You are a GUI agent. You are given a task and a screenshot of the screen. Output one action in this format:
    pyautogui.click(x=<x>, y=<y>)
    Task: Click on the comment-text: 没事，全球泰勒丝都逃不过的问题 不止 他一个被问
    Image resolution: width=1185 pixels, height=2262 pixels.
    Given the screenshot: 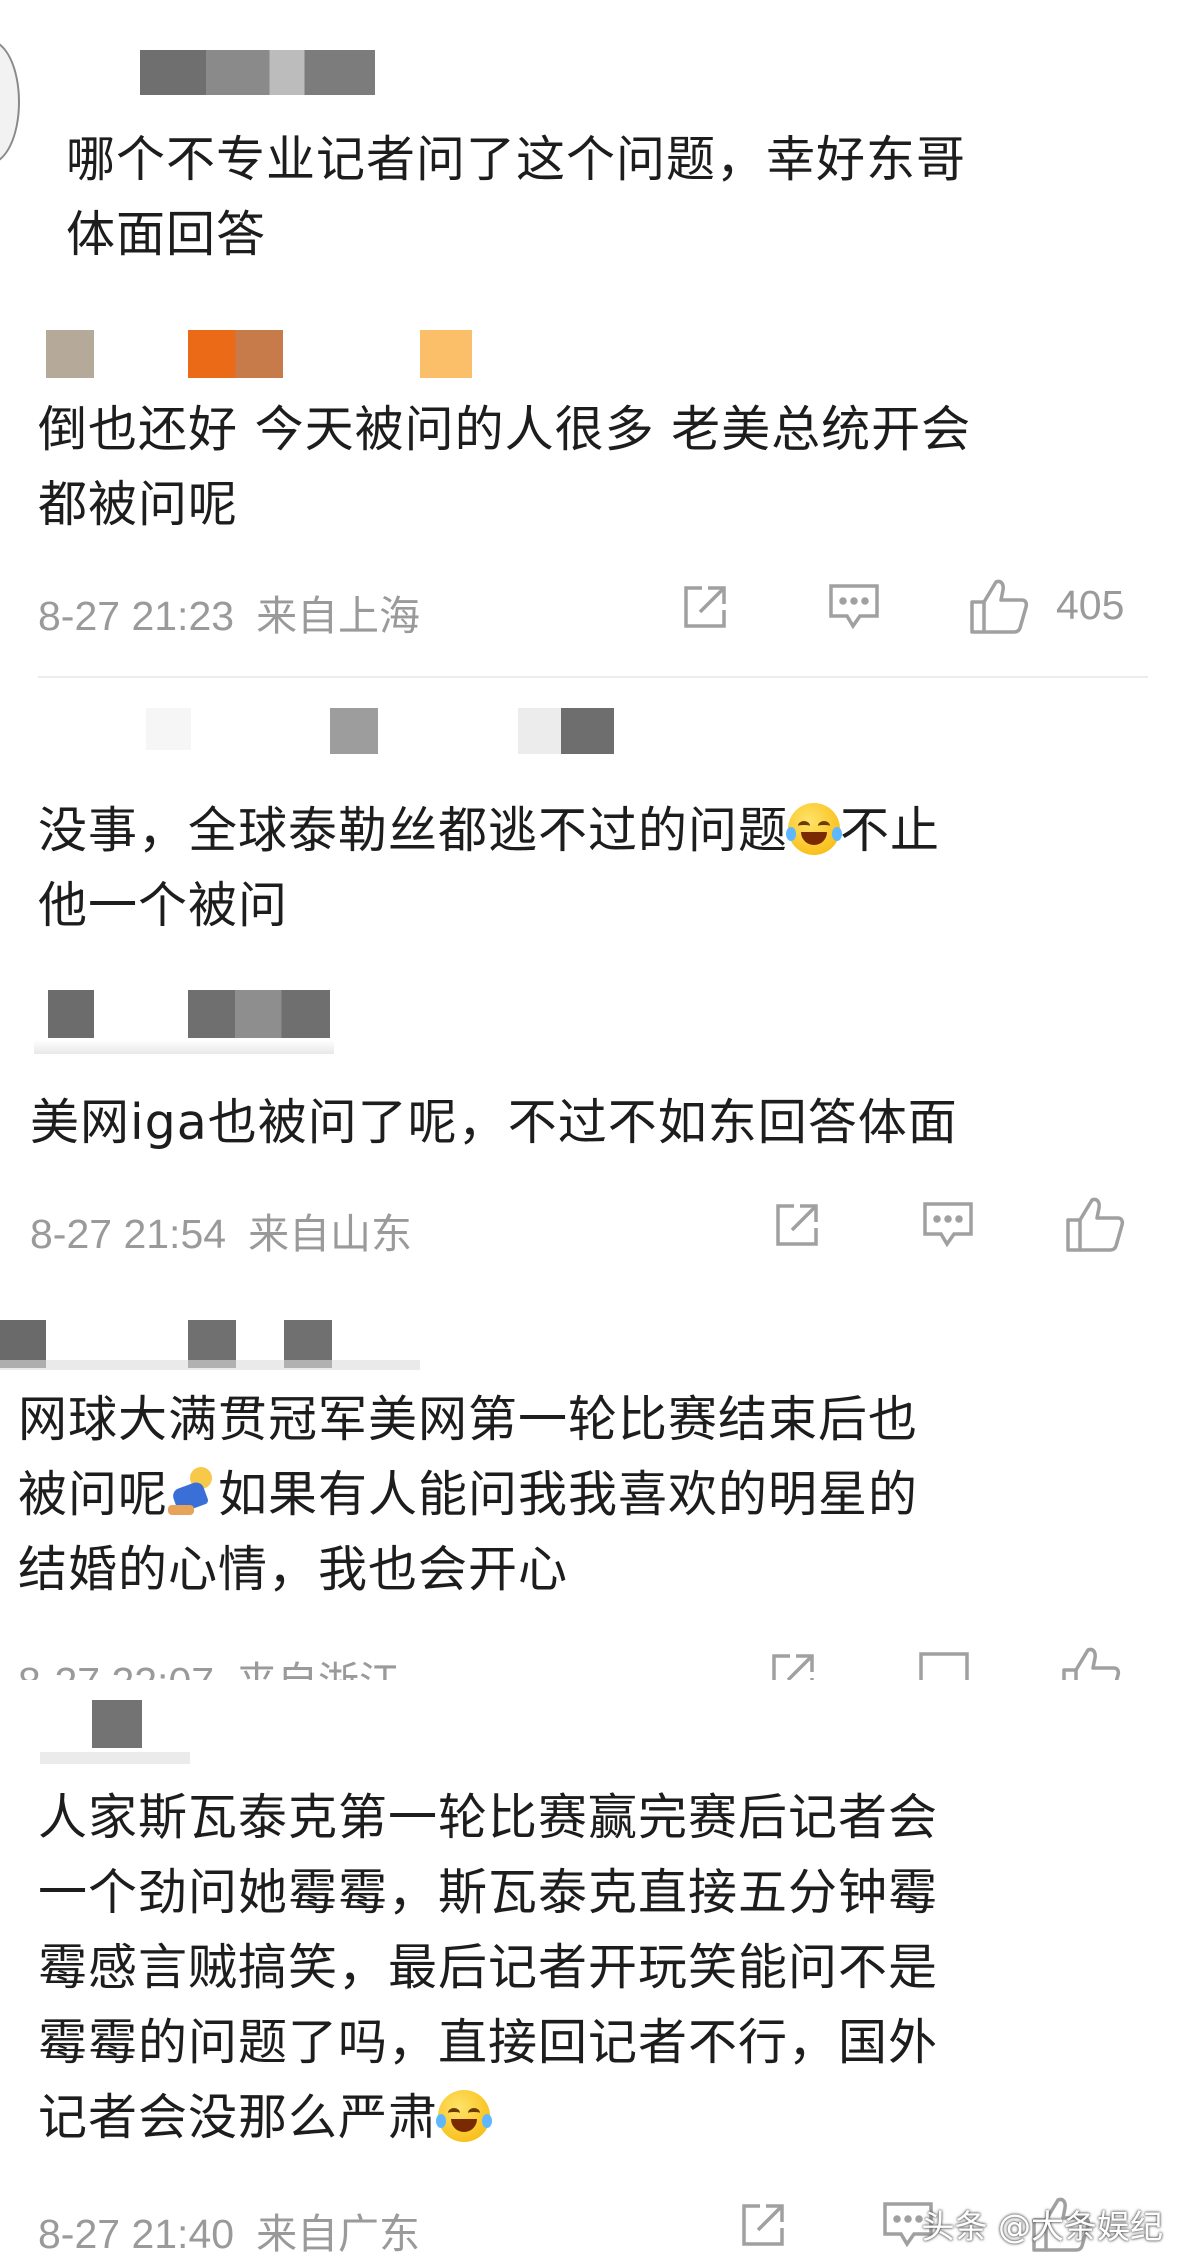 What is the action you would take?
    pyautogui.click(x=489, y=868)
    